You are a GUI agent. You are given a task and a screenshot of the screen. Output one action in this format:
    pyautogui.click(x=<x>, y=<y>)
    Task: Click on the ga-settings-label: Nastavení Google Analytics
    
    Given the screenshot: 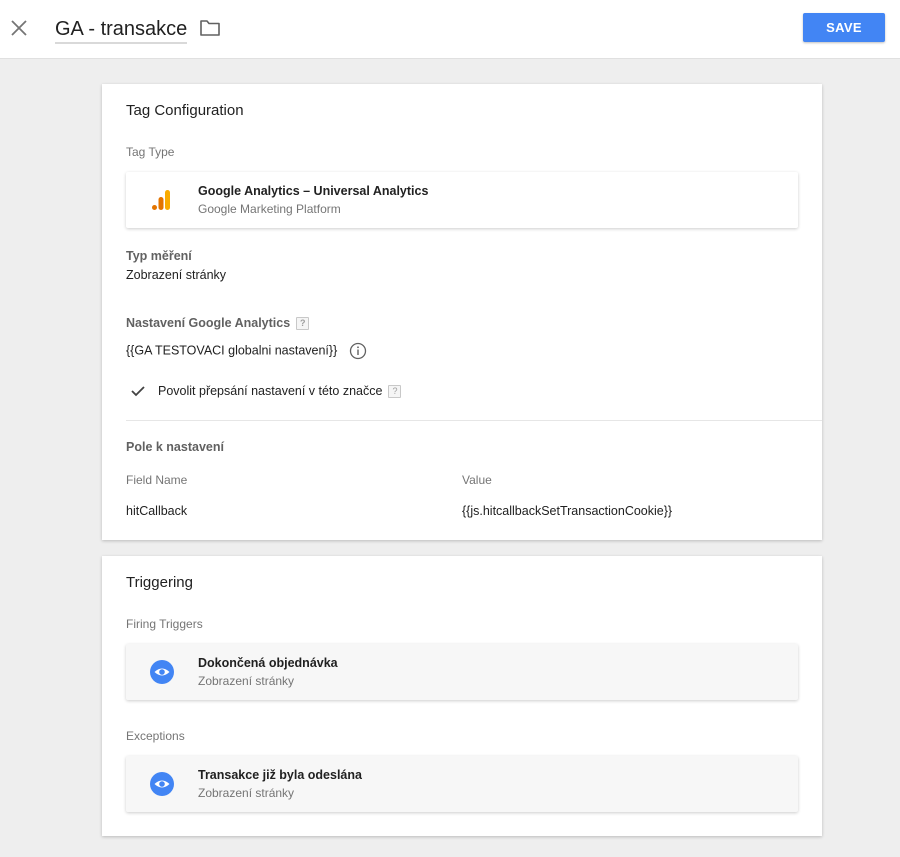 What is the action you would take?
    pyautogui.click(x=208, y=323)
    